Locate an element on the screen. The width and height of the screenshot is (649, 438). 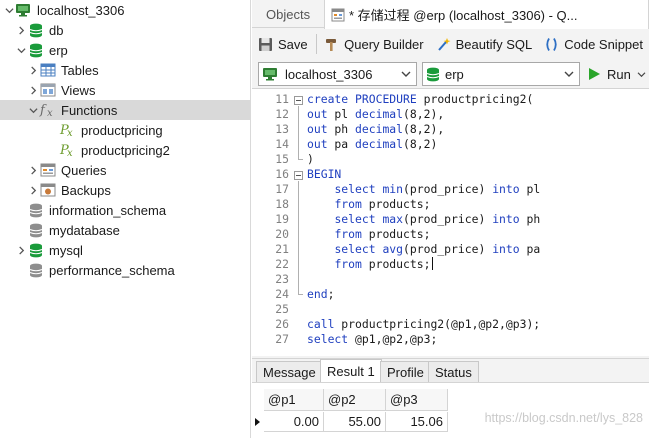
grid-cell: 55.00 is located at coordinates (355, 422).